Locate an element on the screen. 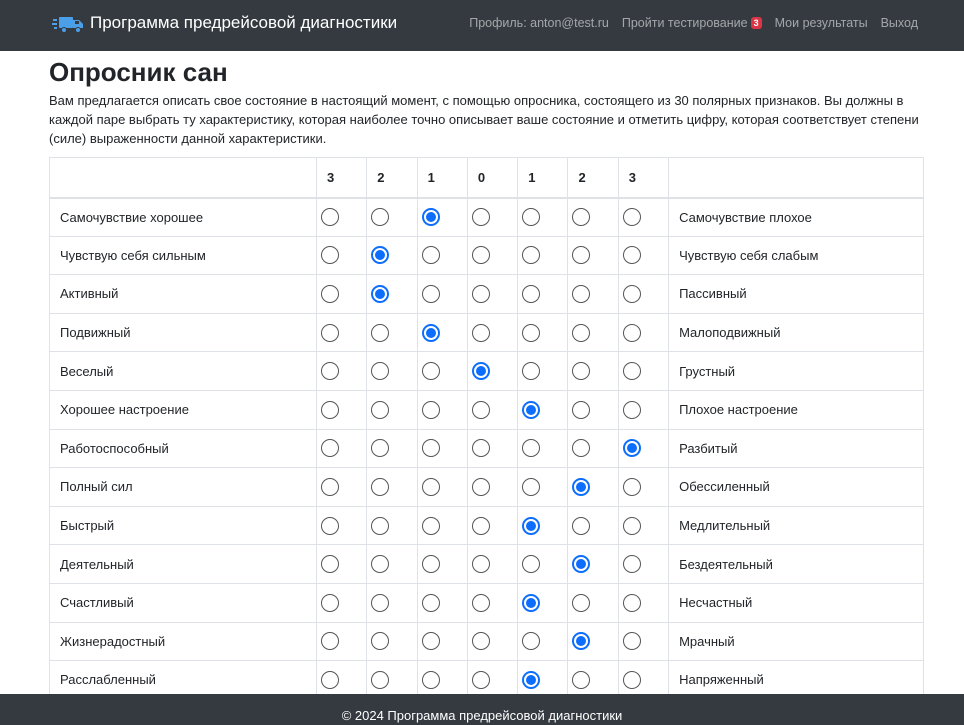 This screenshot has height=725, width=964. nav-results-link: Мои результаты is located at coordinates (821, 23).